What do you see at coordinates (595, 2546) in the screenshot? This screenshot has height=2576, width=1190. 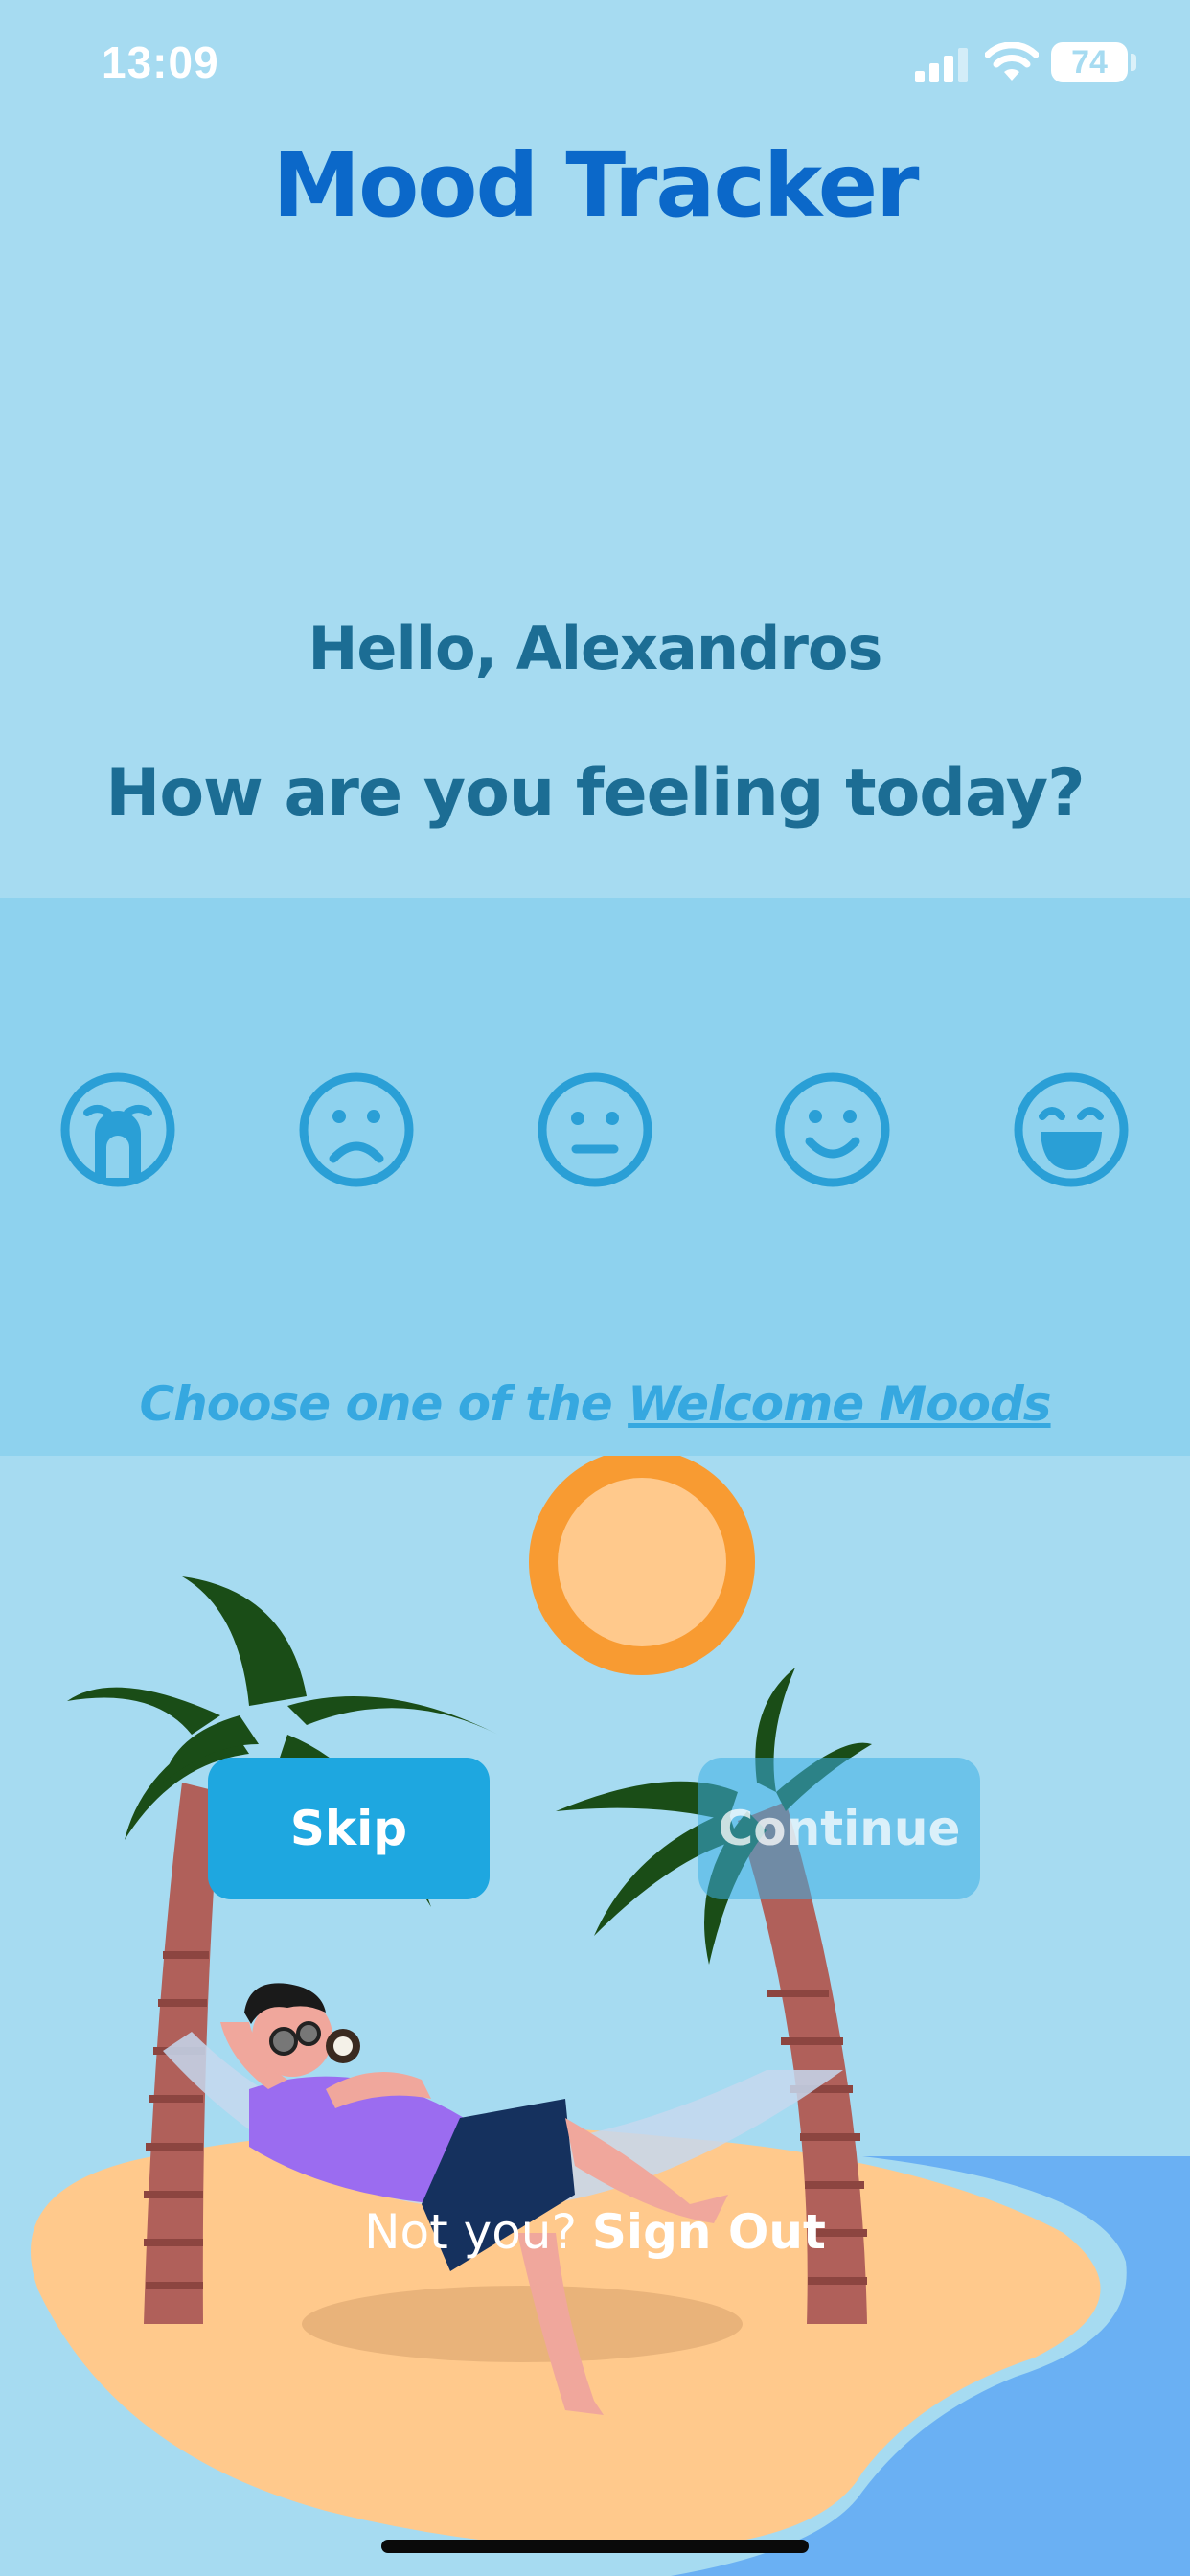 I see `home-indicator` at bounding box center [595, 2546].